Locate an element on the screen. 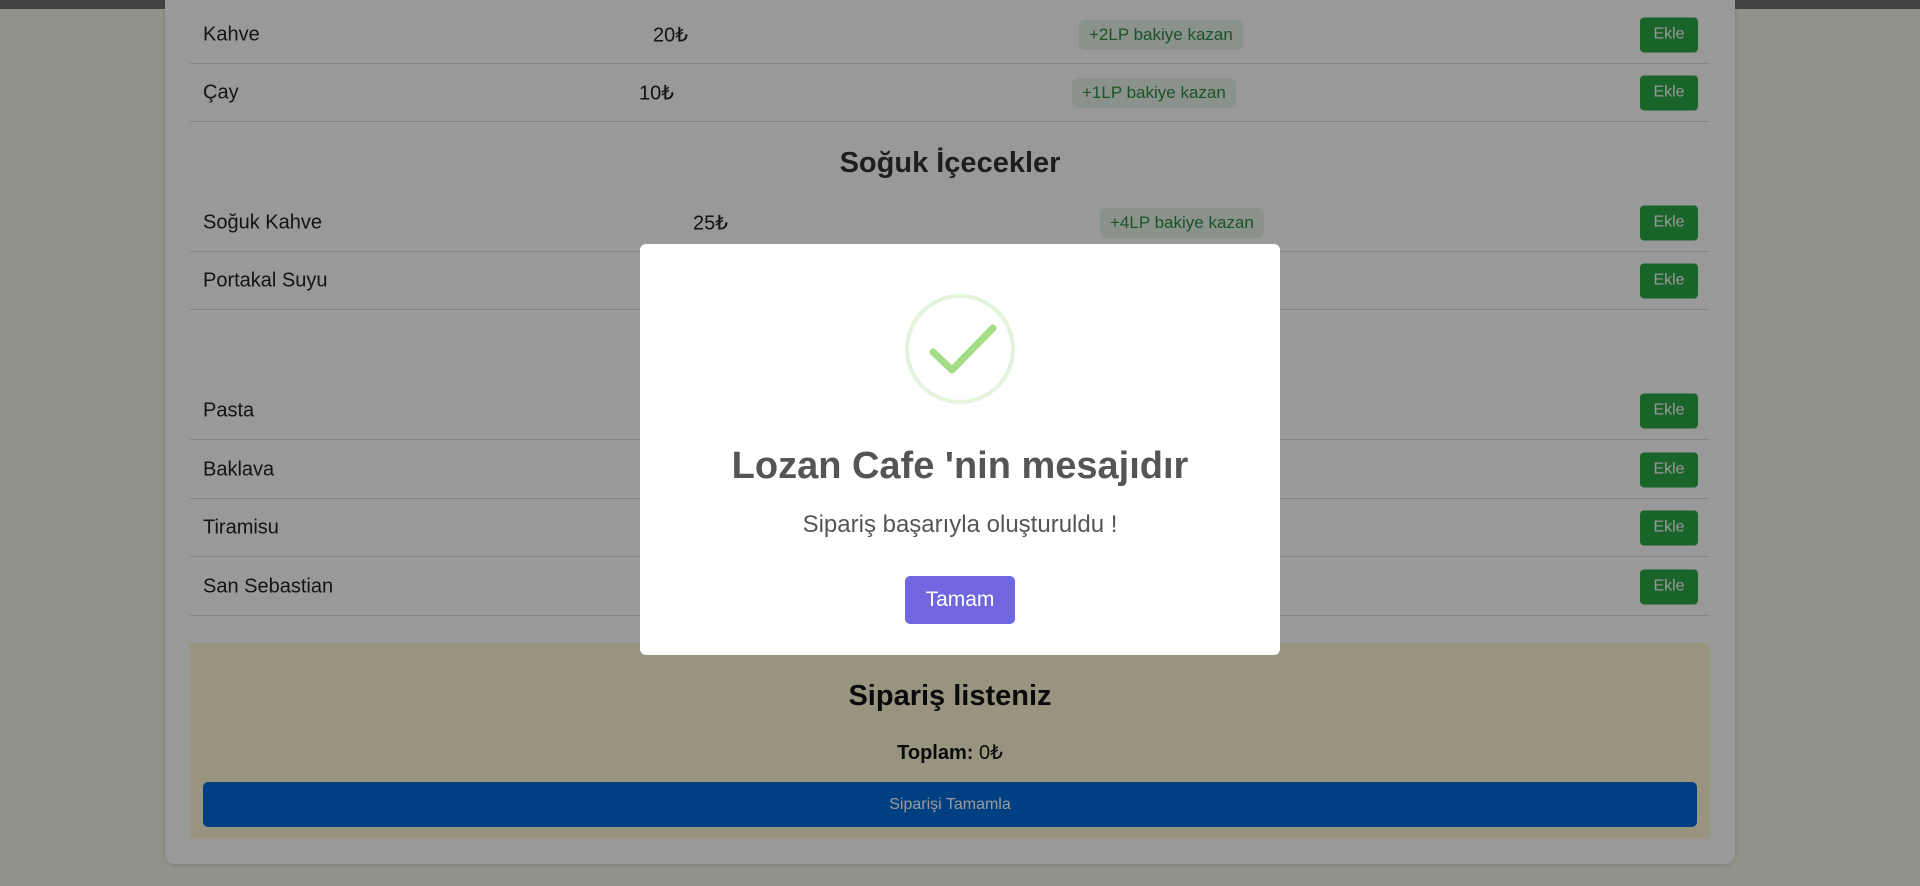 The height and width of the screenshot is (886, 1920). success-check-icon is located at coordinates (960, 349).